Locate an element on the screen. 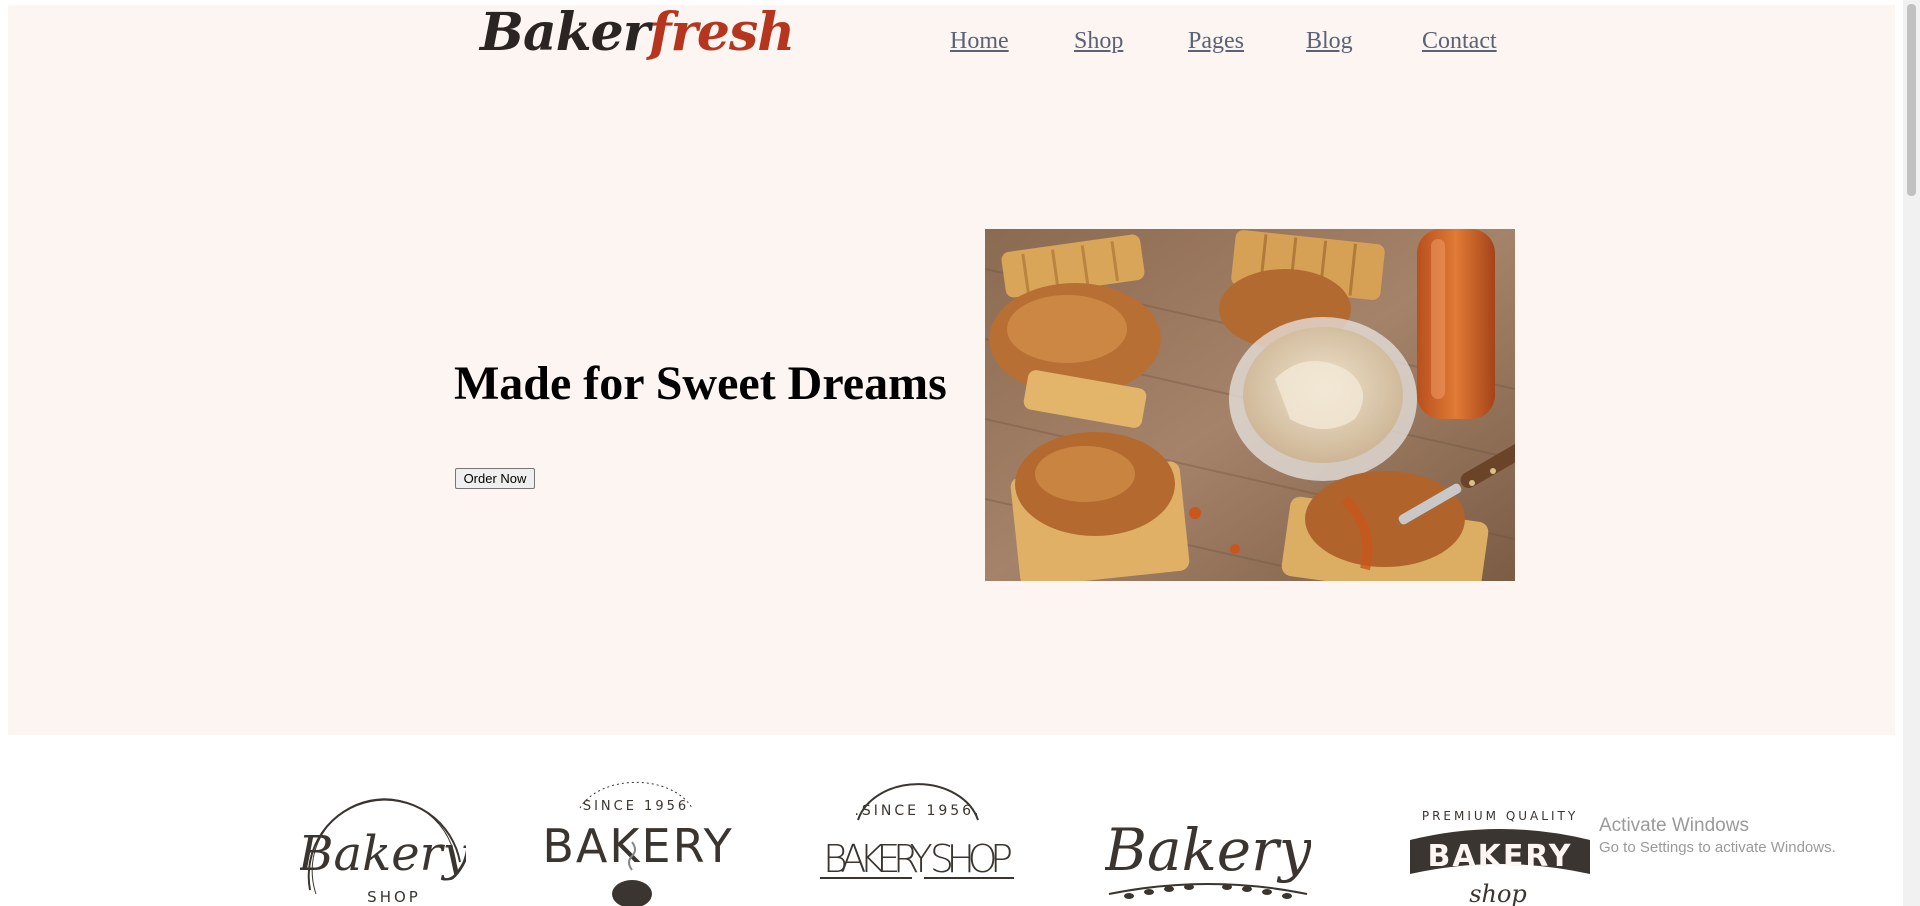 The height and width of the screenshot is (906, 1920). nav-link-shop: Shop is located at coordinates (1098, 41).